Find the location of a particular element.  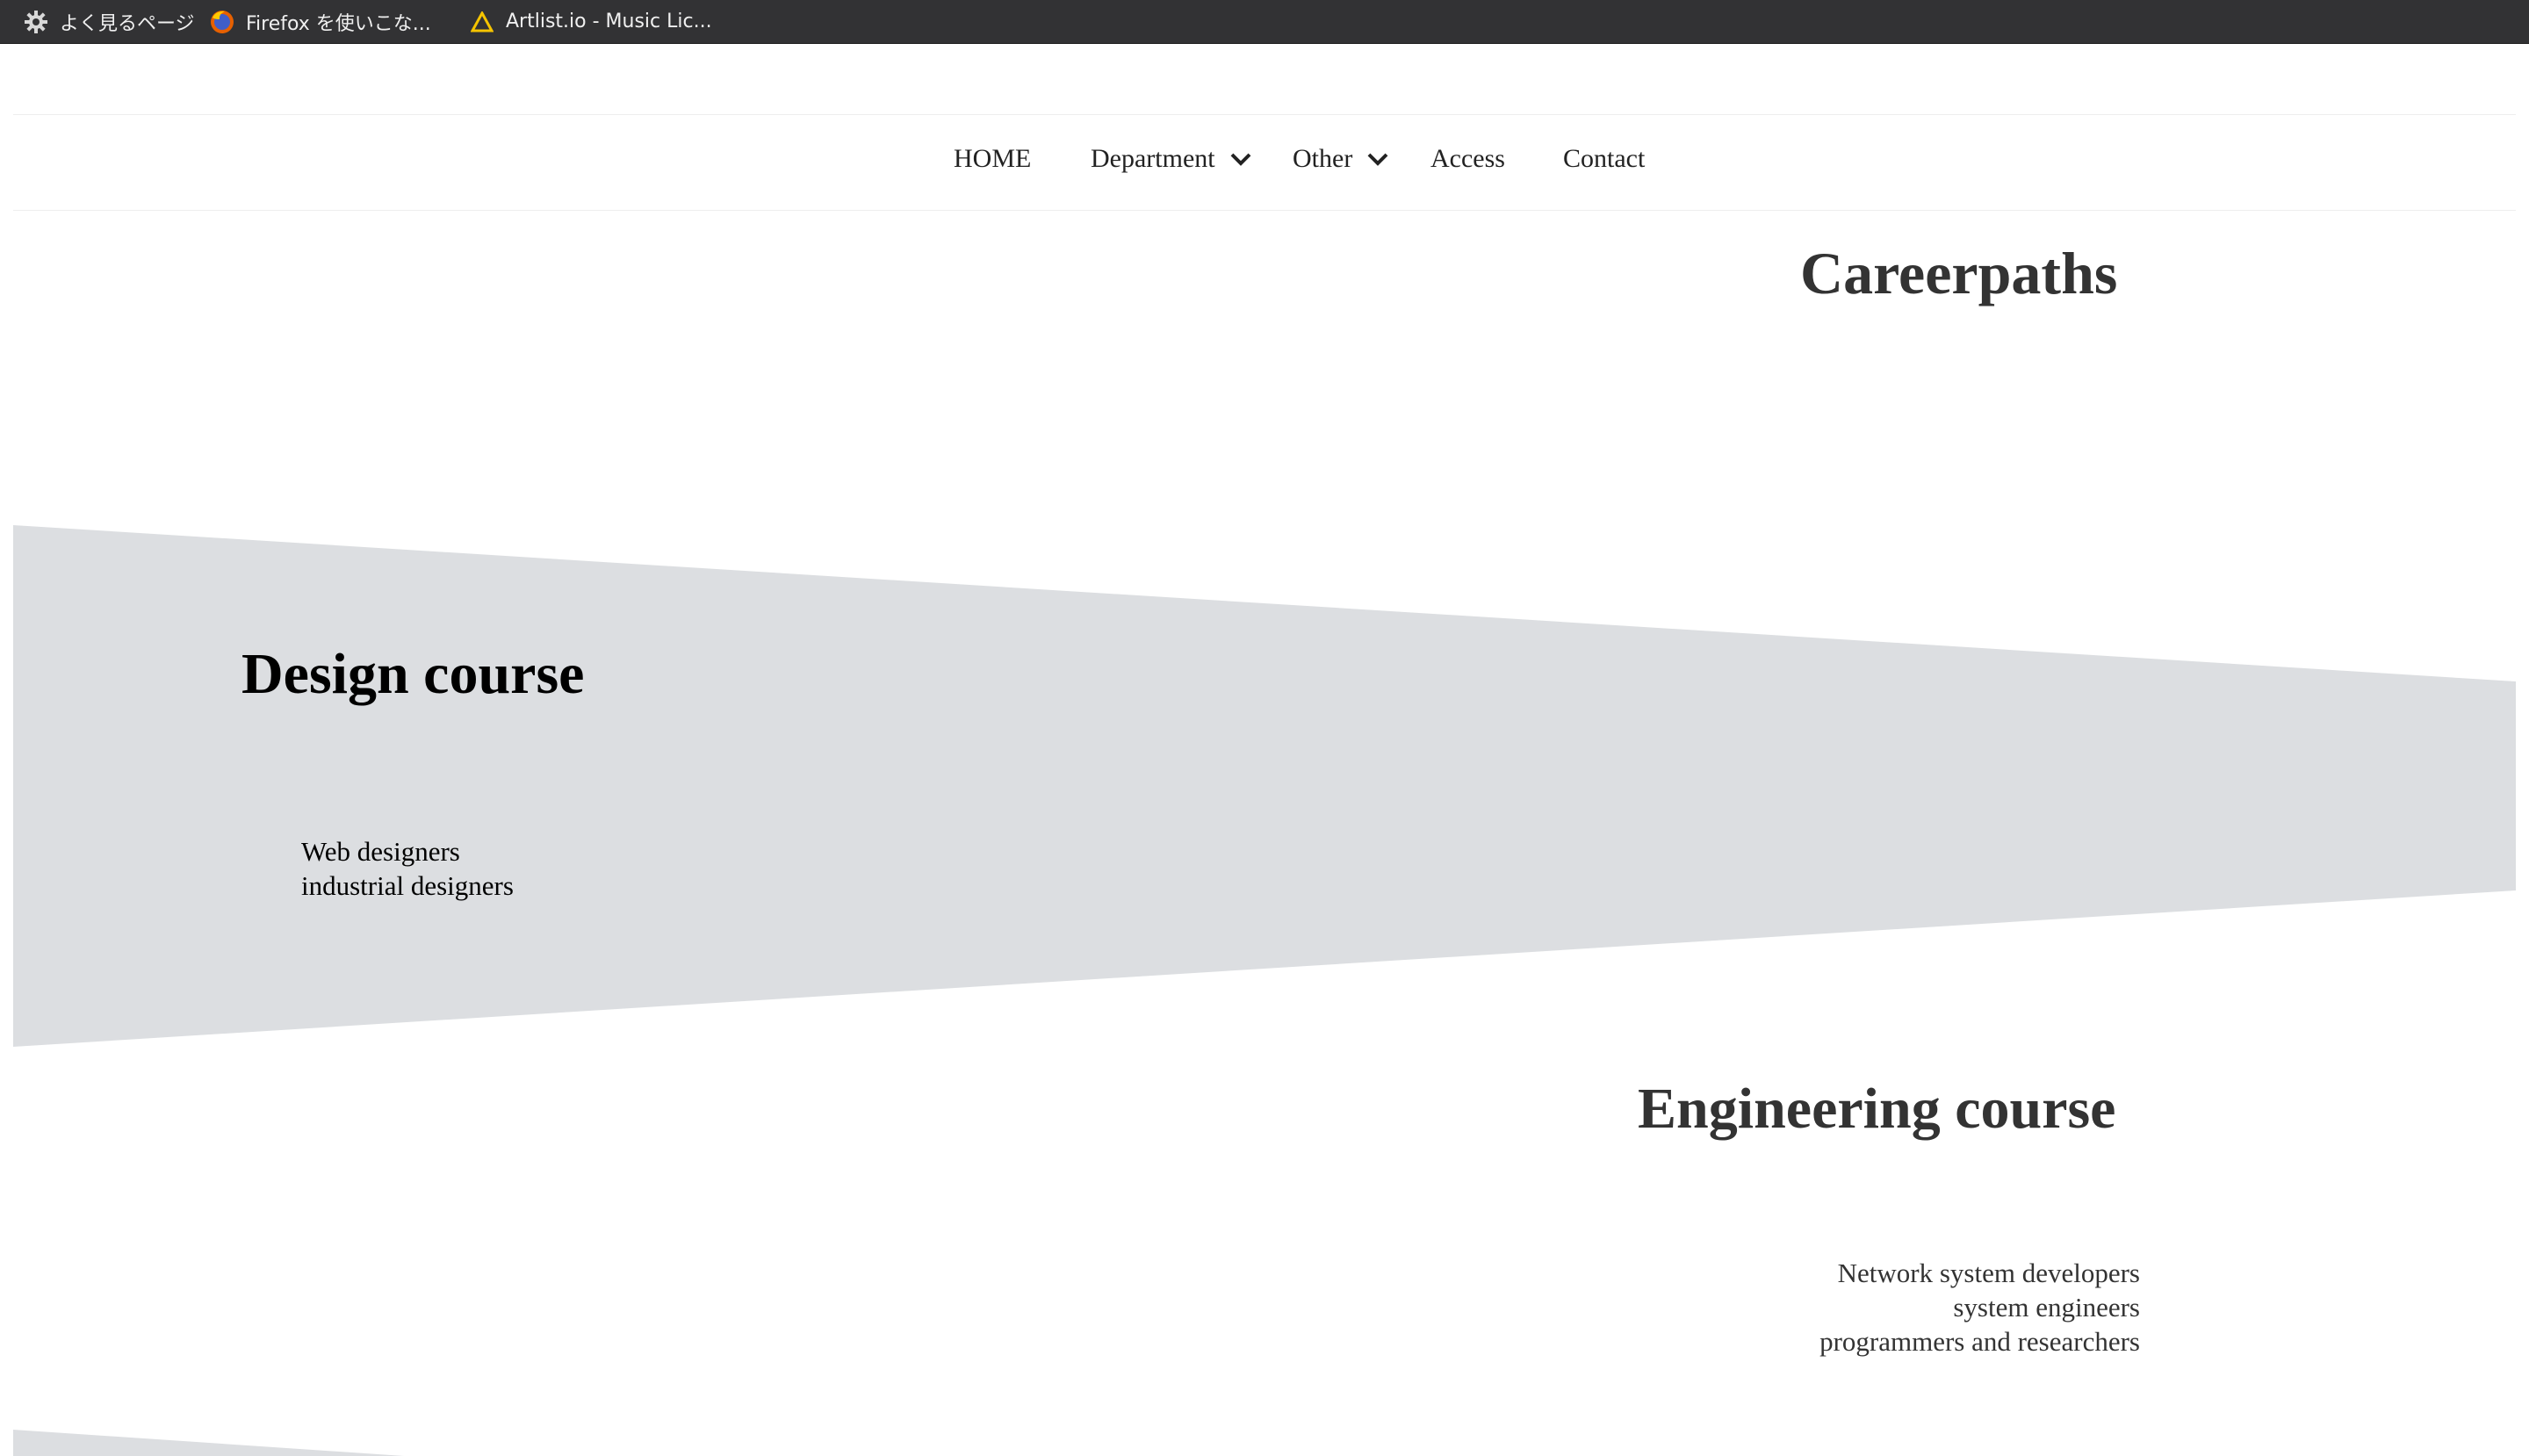

nav-label: Access is located at coordinates (1468, 158).